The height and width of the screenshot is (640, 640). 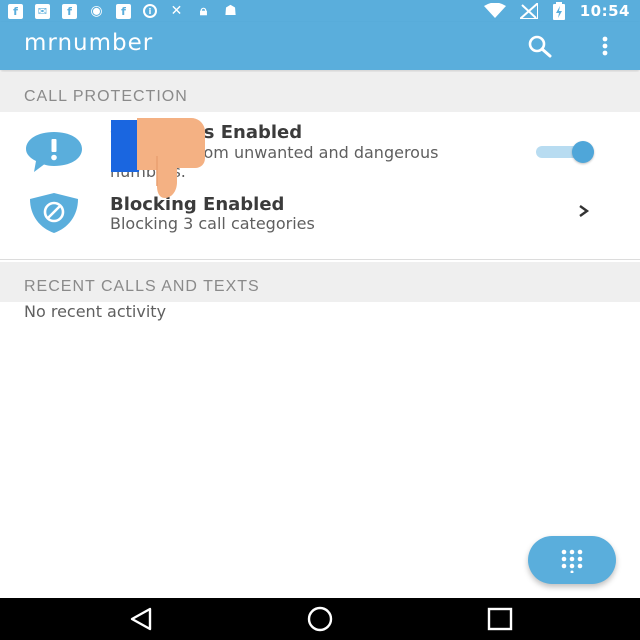 I want to click on mail-icon: ✉, so click(x=42, y=11).